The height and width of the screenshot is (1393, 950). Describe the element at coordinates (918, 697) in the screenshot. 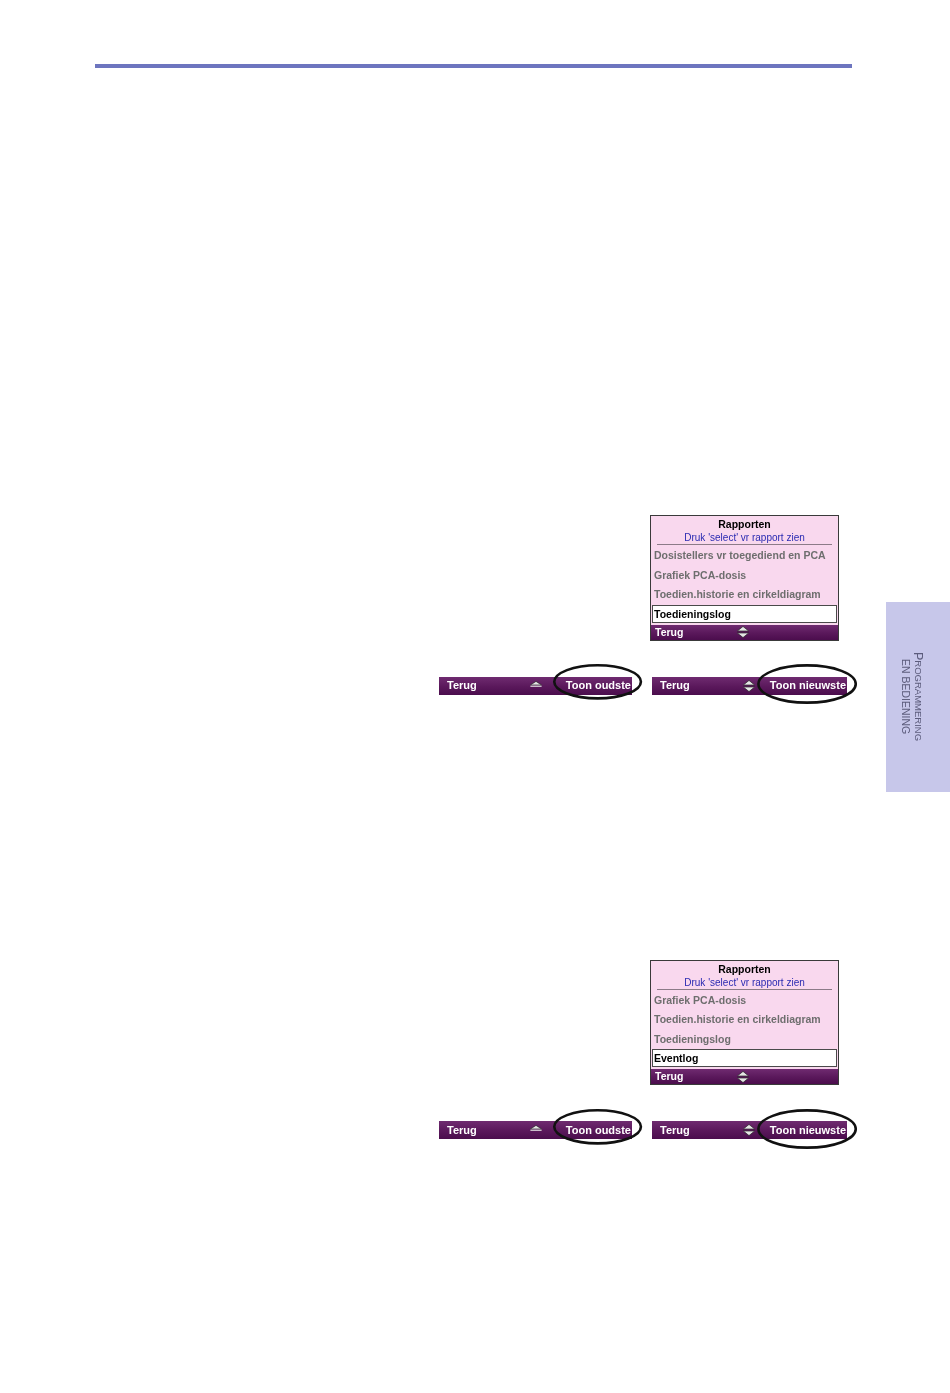

I see `chapter-label: PROGRAMMERING` at that location.